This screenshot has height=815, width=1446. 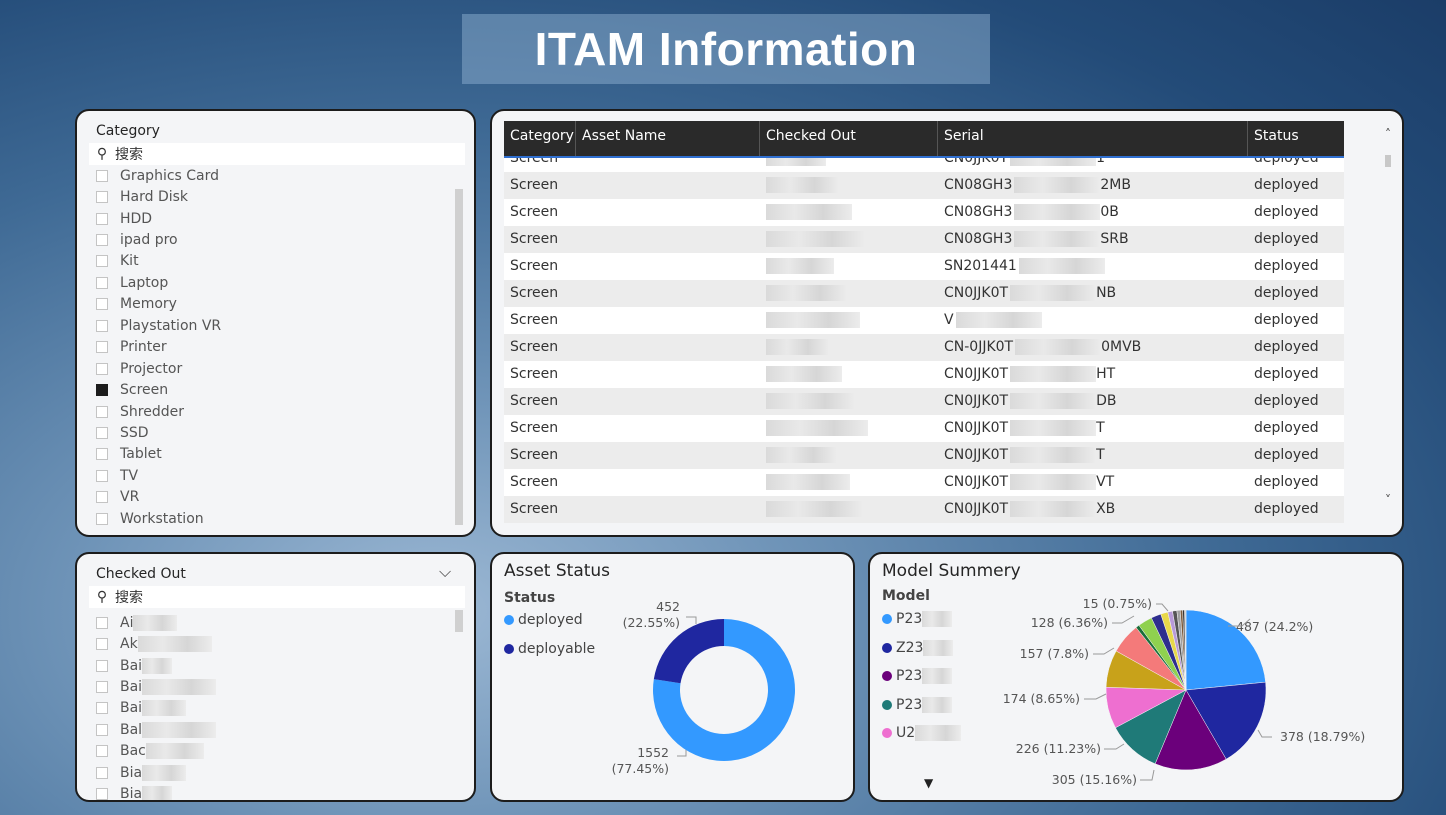 What do you see at coordinates (158, 325) in the screenshot?
I see `category-option: Playstation VR` at bounding box center [158, 325].